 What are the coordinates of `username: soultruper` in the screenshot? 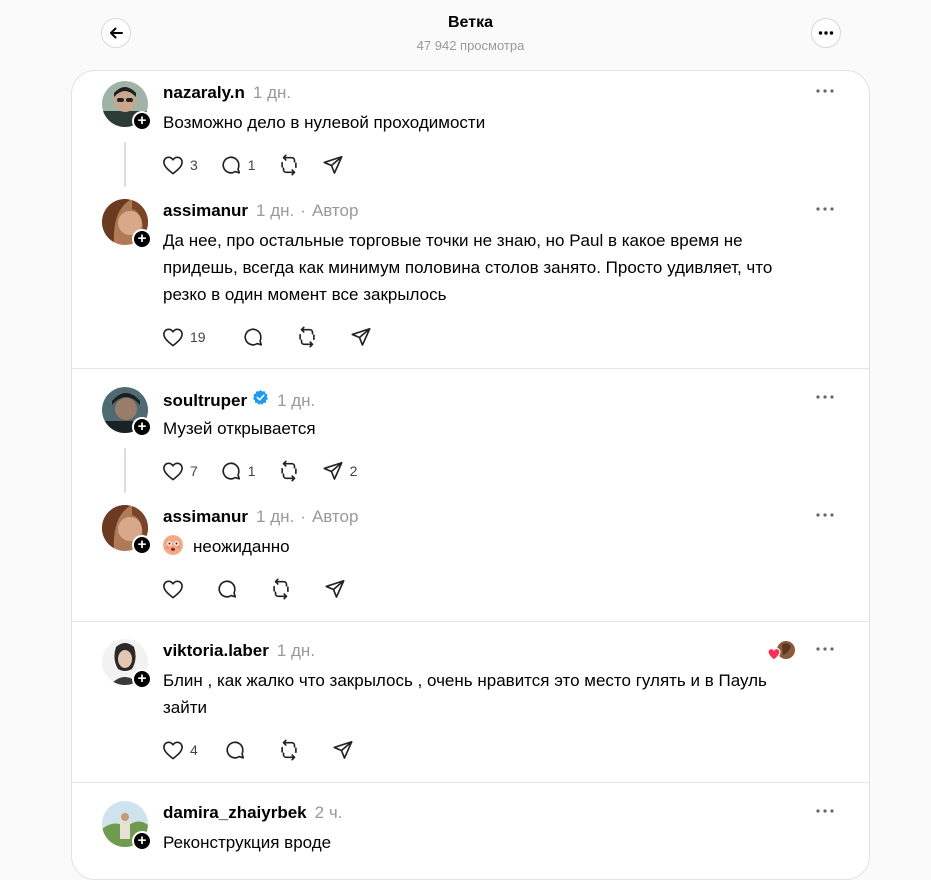 It's located at (205, 401).